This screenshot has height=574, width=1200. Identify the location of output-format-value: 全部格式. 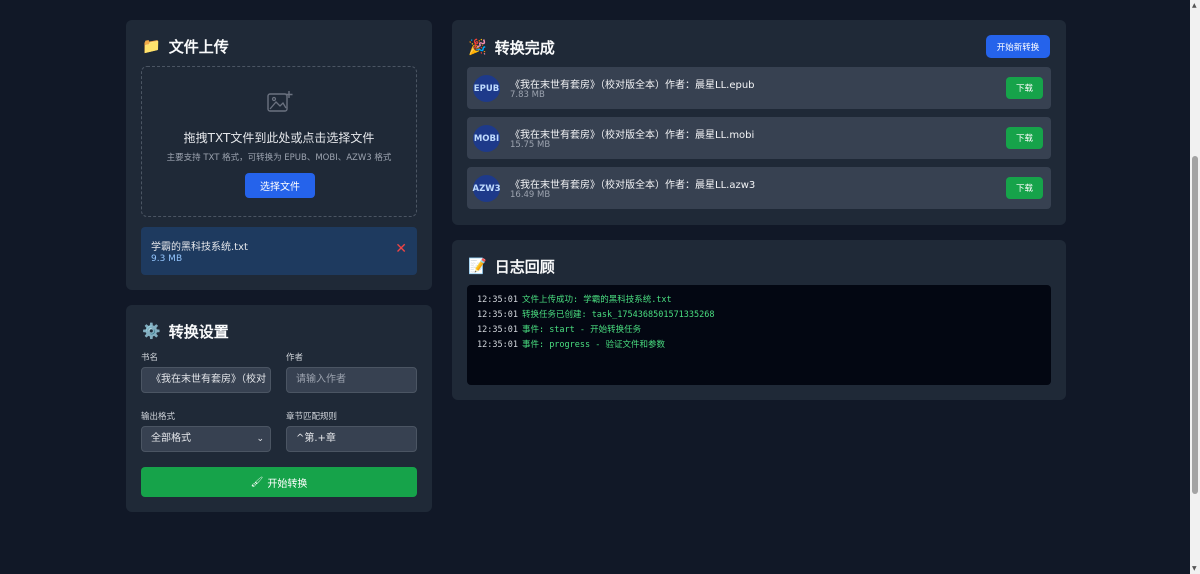
(171, 438).